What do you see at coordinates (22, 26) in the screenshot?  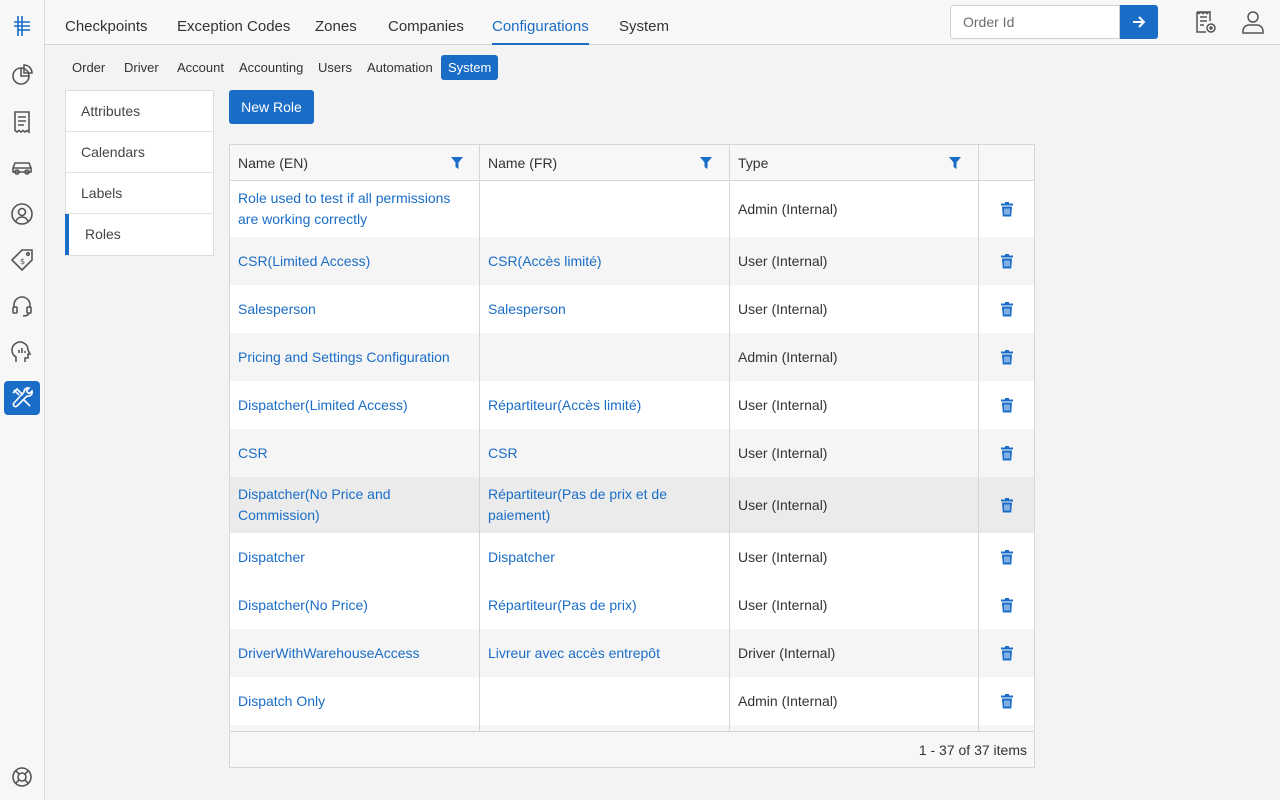 I see `logo-icon` at bounding box center [22, 26].